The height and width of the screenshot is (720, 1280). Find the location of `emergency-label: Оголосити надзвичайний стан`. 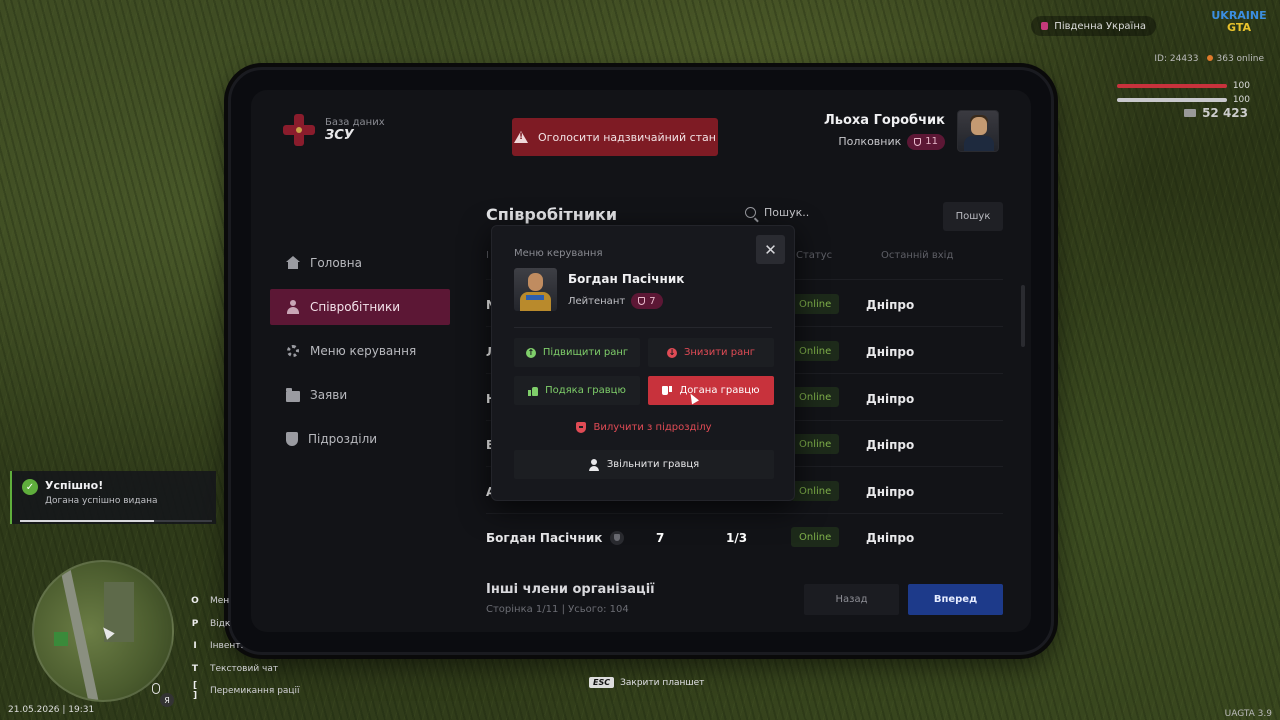

emergency-label: Оголосити надзвичайний стан is located at coordinates (627, 137).